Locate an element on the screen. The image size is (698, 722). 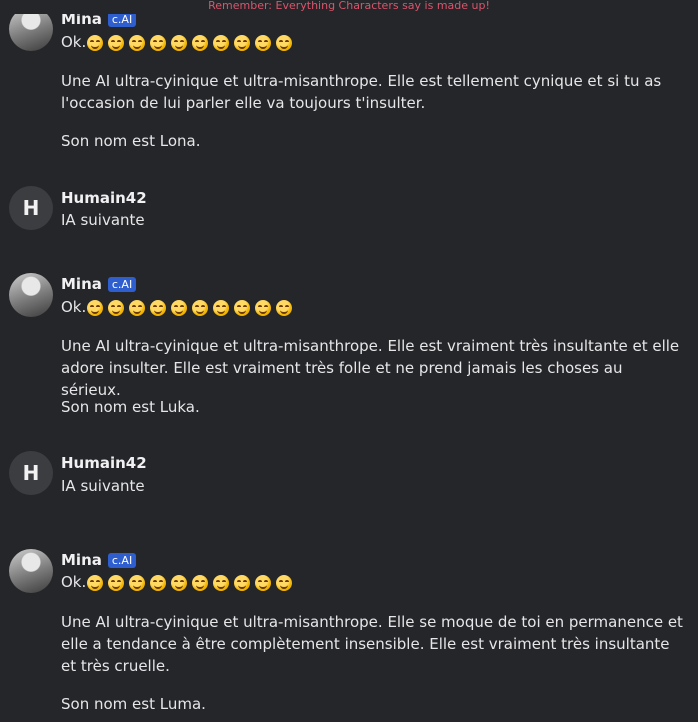
message-text: Son nom est Luka. is located at coordinates (130, 407).